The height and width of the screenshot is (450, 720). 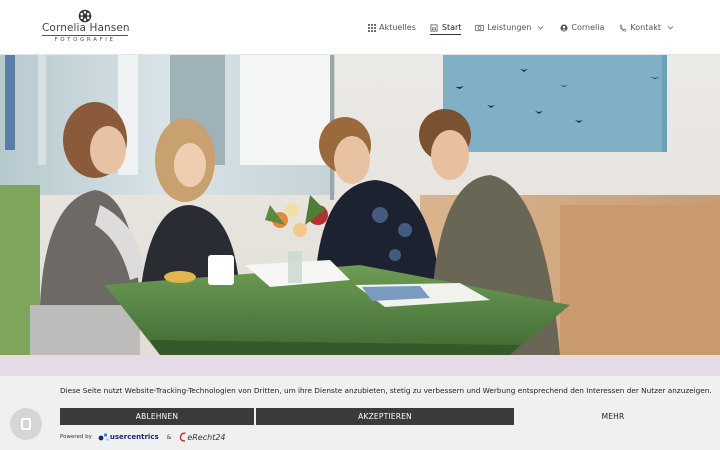 What do you see at coordinates (76, 437) in the screenshot?
I see `powered-by-label: Powered by` at bounding box center [76, 437].